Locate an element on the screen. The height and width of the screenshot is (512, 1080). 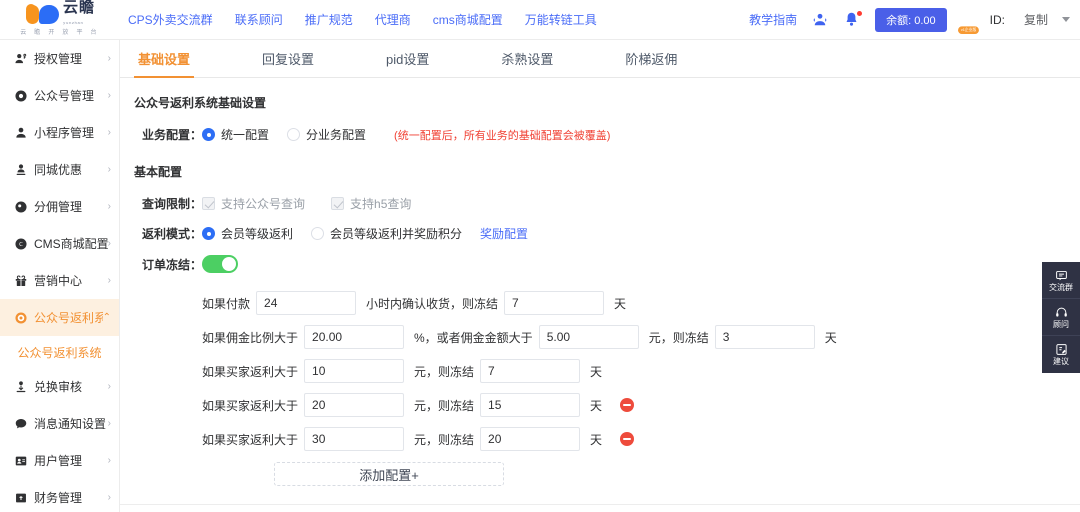
logo-name-pinyin: yunzhan is located at coordinates (73, 22).